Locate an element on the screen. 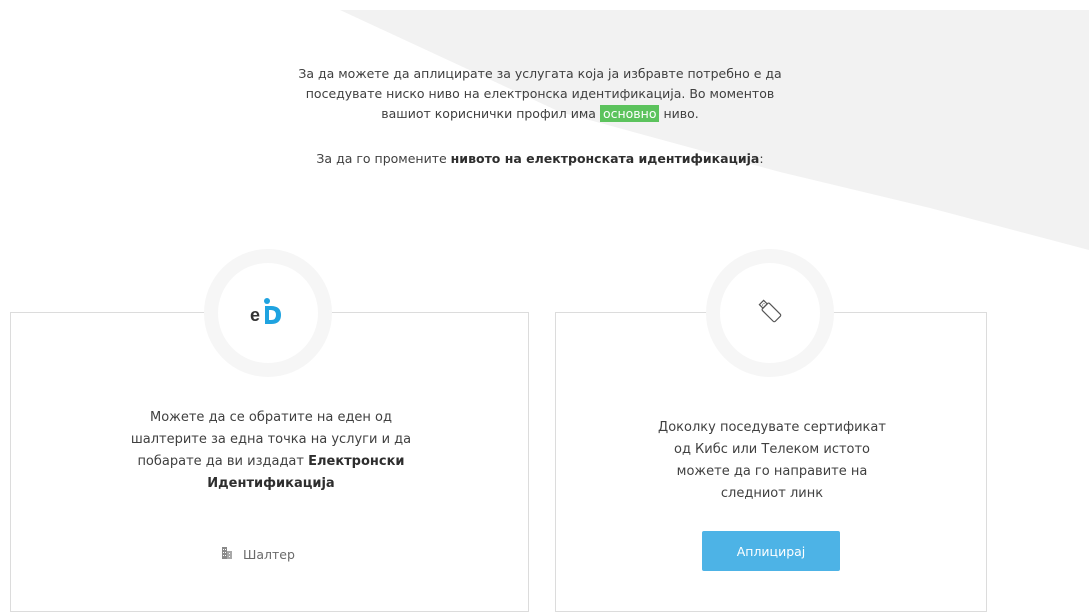 The height and width of the screenshot is (612, 1089). usb-token-icon-halo is located at coordinates (770, 313).